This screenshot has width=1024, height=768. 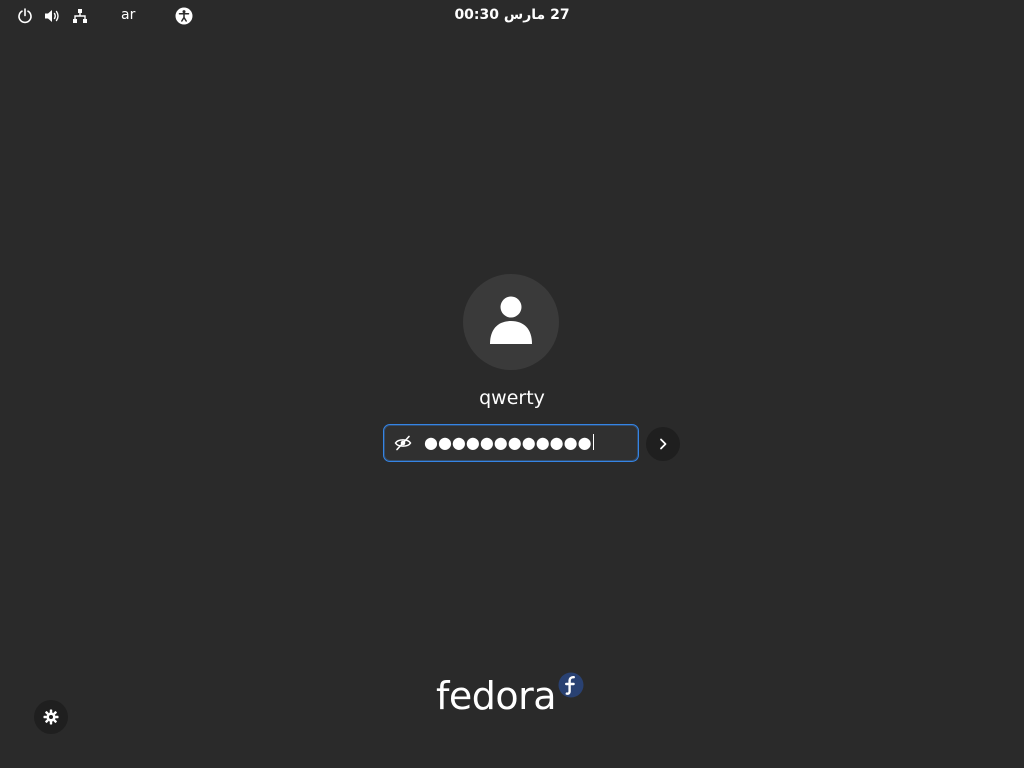 I want to click on clock: 27 مارس 00:30, so click(x=512, y=15).